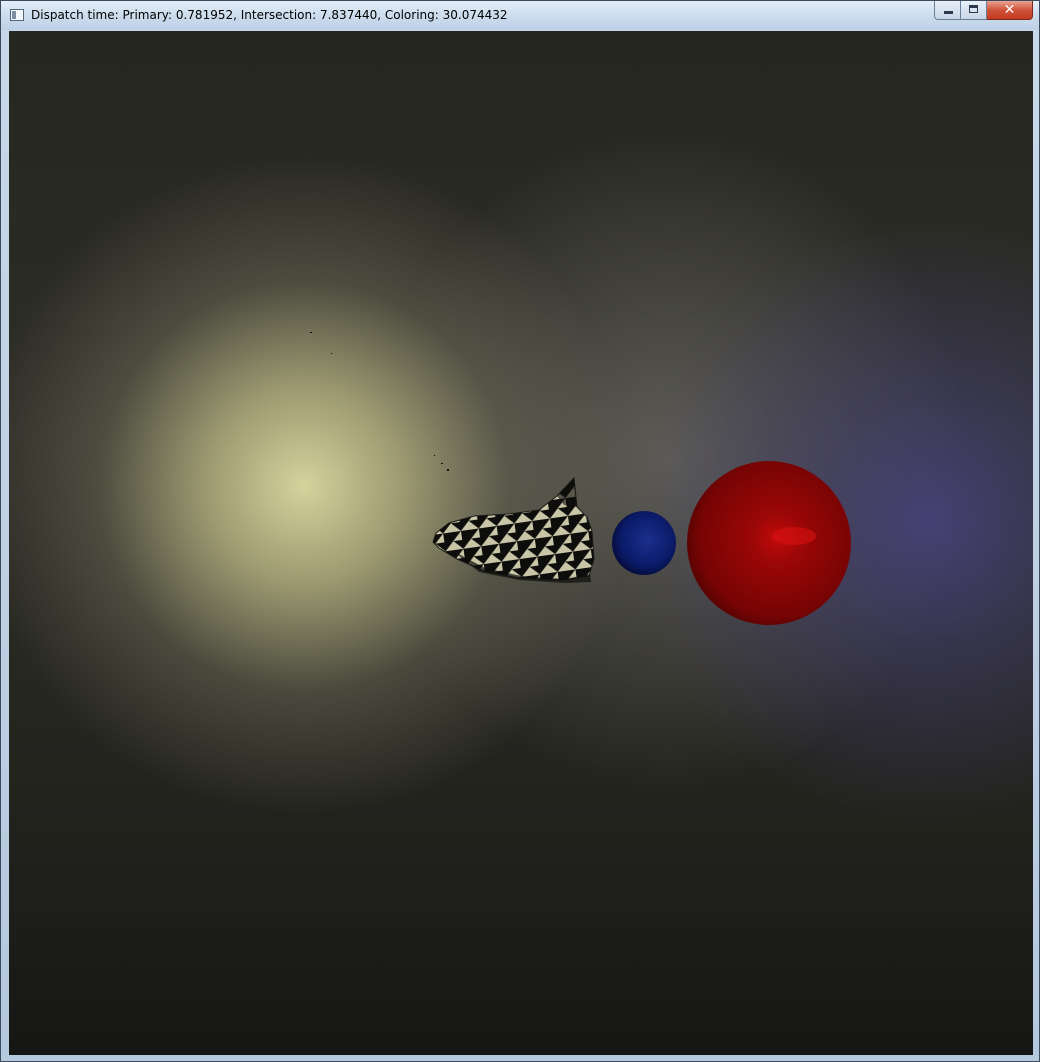  I want to click on blue-sphere, so click(644, 543).